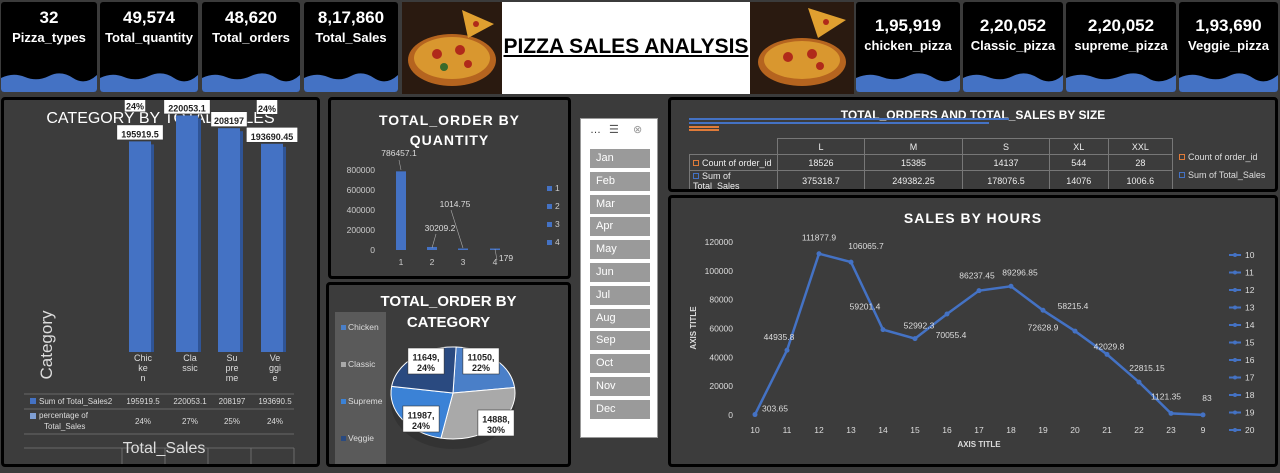 This screenshot has width=1280, height=473. I want to click on table-cell: 375318.7, so click(821, 179).